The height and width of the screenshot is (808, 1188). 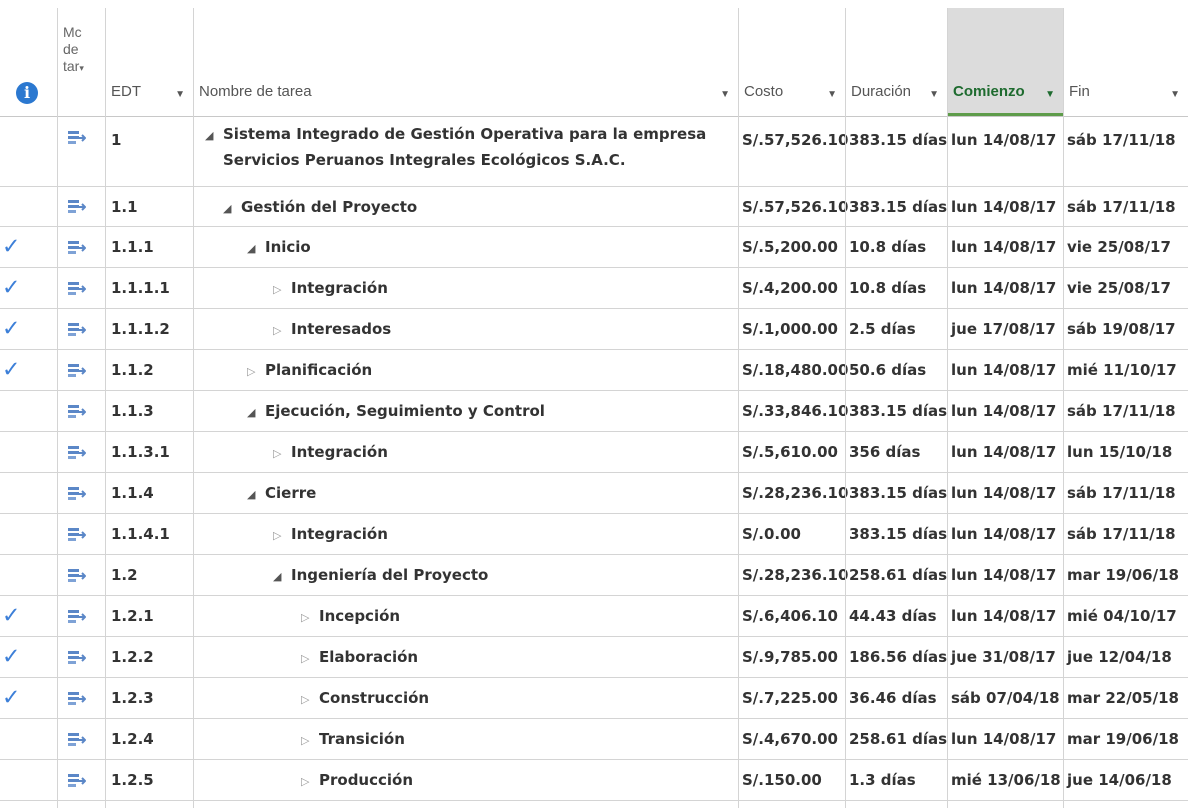 What do you see at coordinates (791, 616) in the screenshot?
I see `cost-cell: S/.6,406.10` at bounding box center [791, 616].